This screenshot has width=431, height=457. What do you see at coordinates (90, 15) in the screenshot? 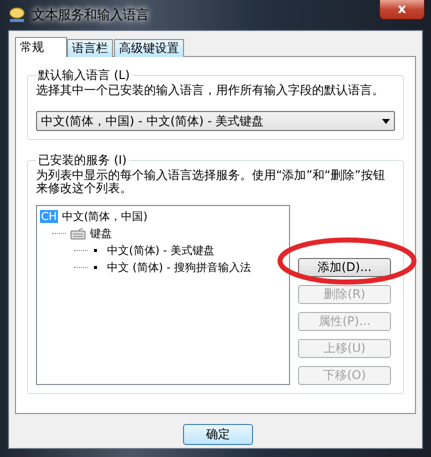
I see `window-title: 文本服务和输入语言` at bounding box center [90, 15].